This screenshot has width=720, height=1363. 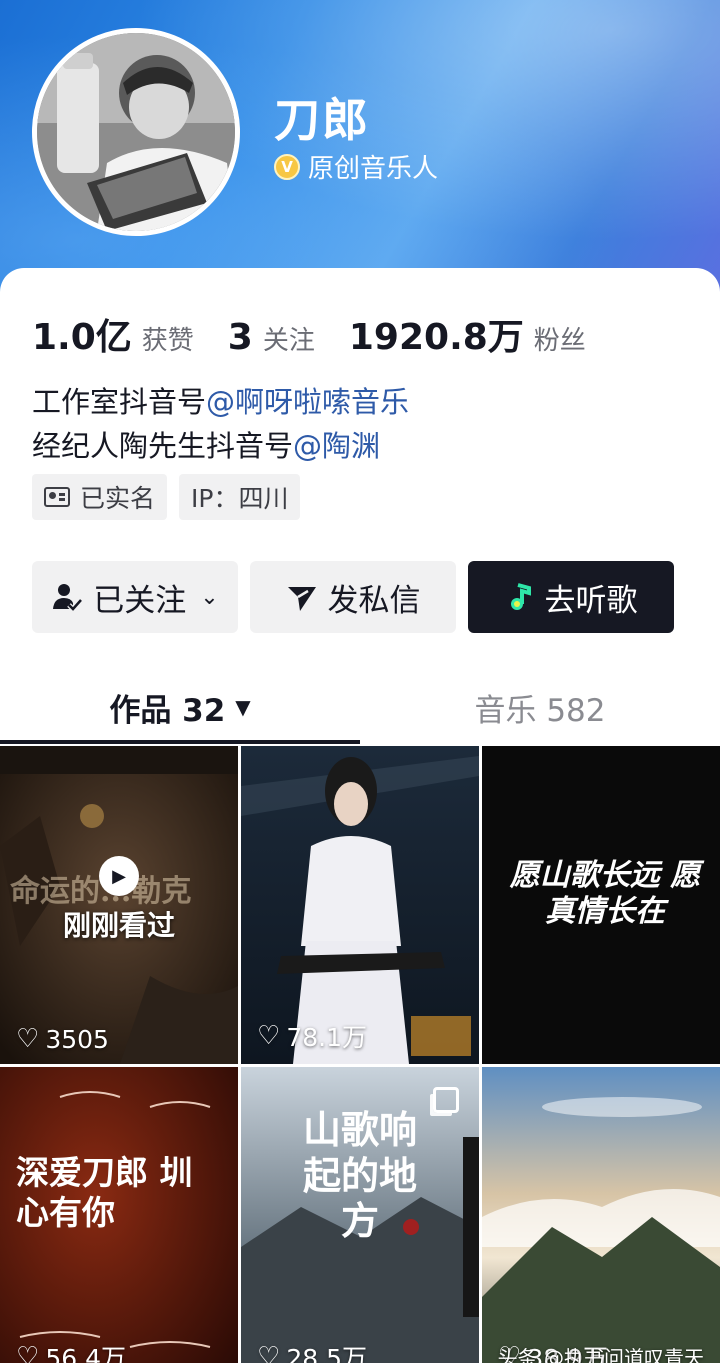 What do you see at coordinates (68, 598) in the screenshot?
I see `person-check-icon` at bounding box center [68, 598].